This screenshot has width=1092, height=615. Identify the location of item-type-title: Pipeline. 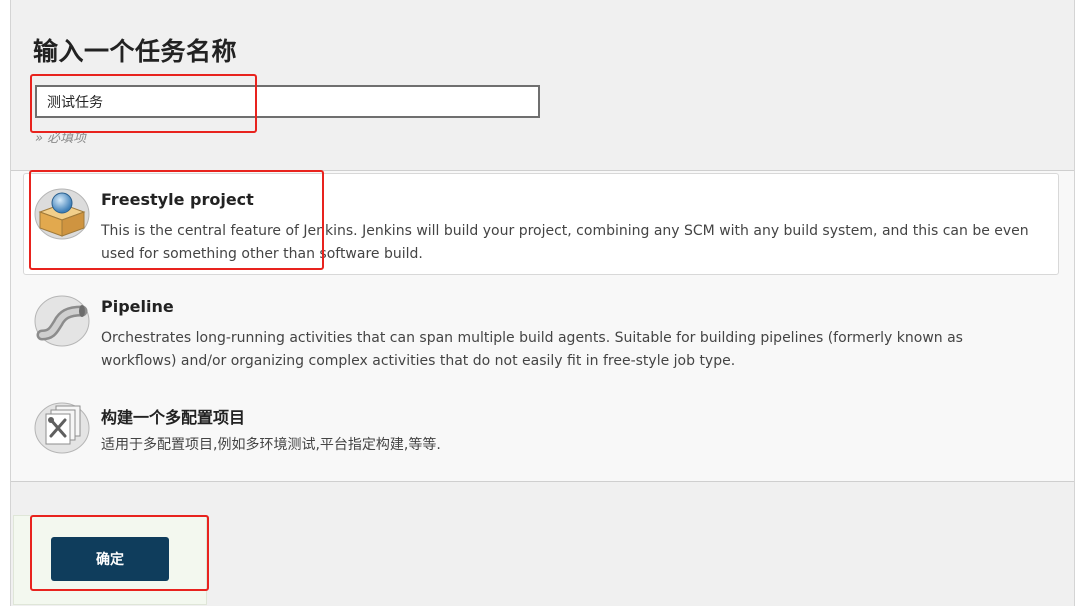
(137, 306).